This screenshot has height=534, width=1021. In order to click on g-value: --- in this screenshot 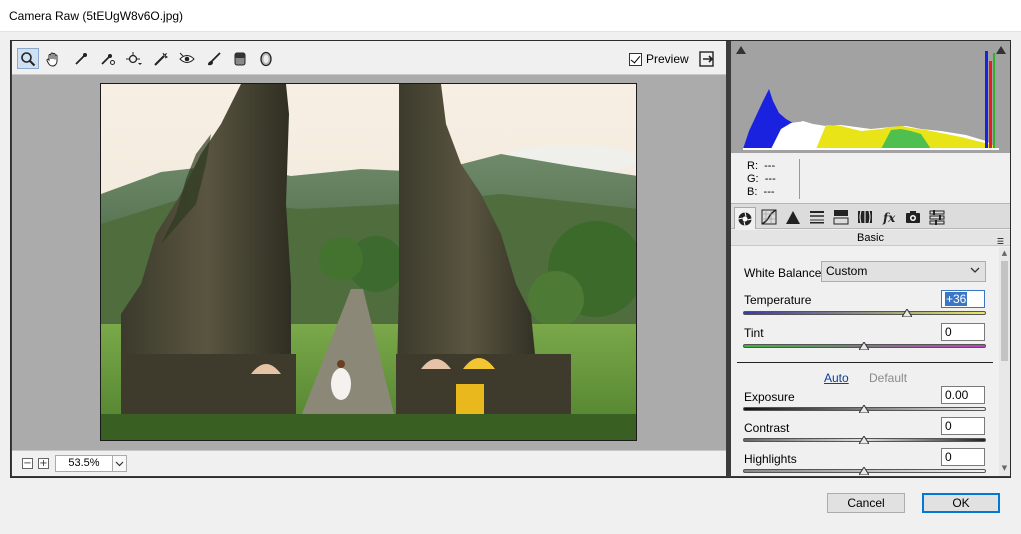, I will do `click(770, 179)`.